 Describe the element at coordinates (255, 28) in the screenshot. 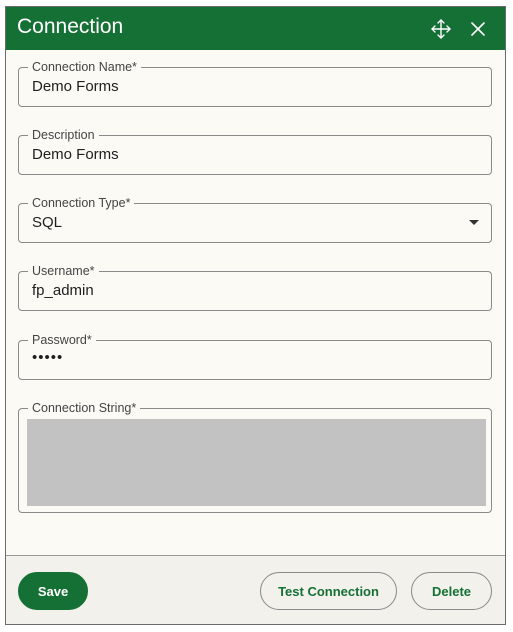

I see `dialog-header: Connection` at that location.